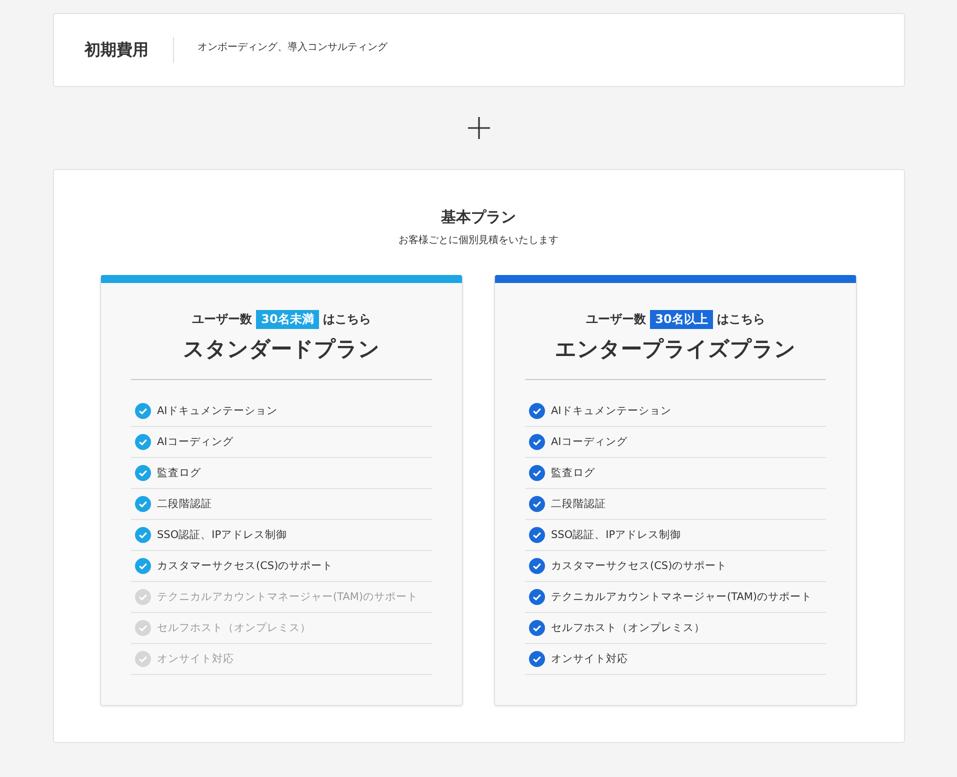  I want to click on section-title: 初期費用, so click(129, 50).